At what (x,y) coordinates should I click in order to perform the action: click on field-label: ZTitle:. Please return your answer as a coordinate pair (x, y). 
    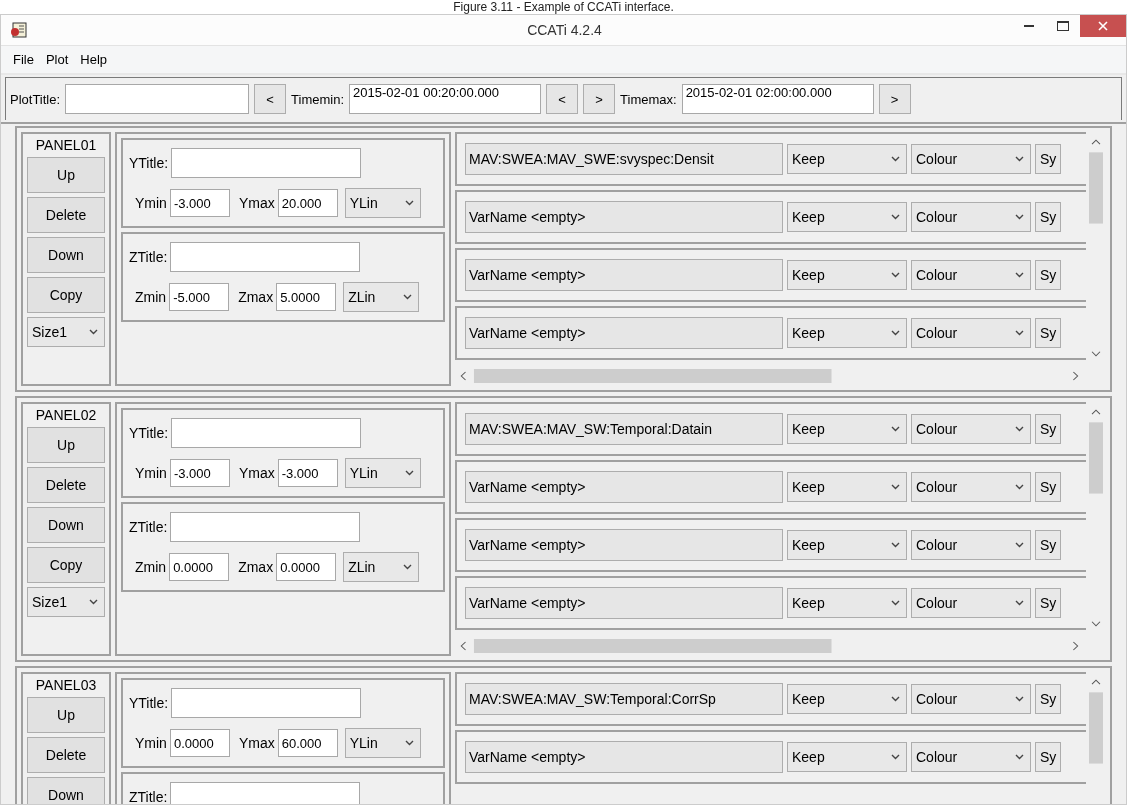
    Looking at the image, I should click on (148, 796).